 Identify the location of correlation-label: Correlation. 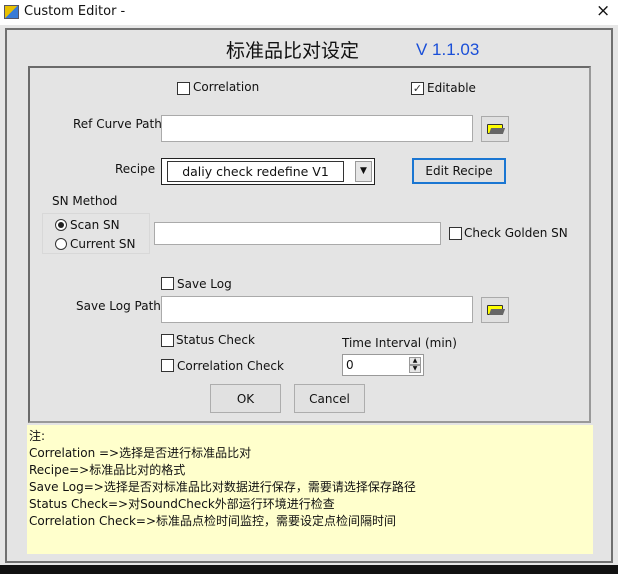
(226, 87).